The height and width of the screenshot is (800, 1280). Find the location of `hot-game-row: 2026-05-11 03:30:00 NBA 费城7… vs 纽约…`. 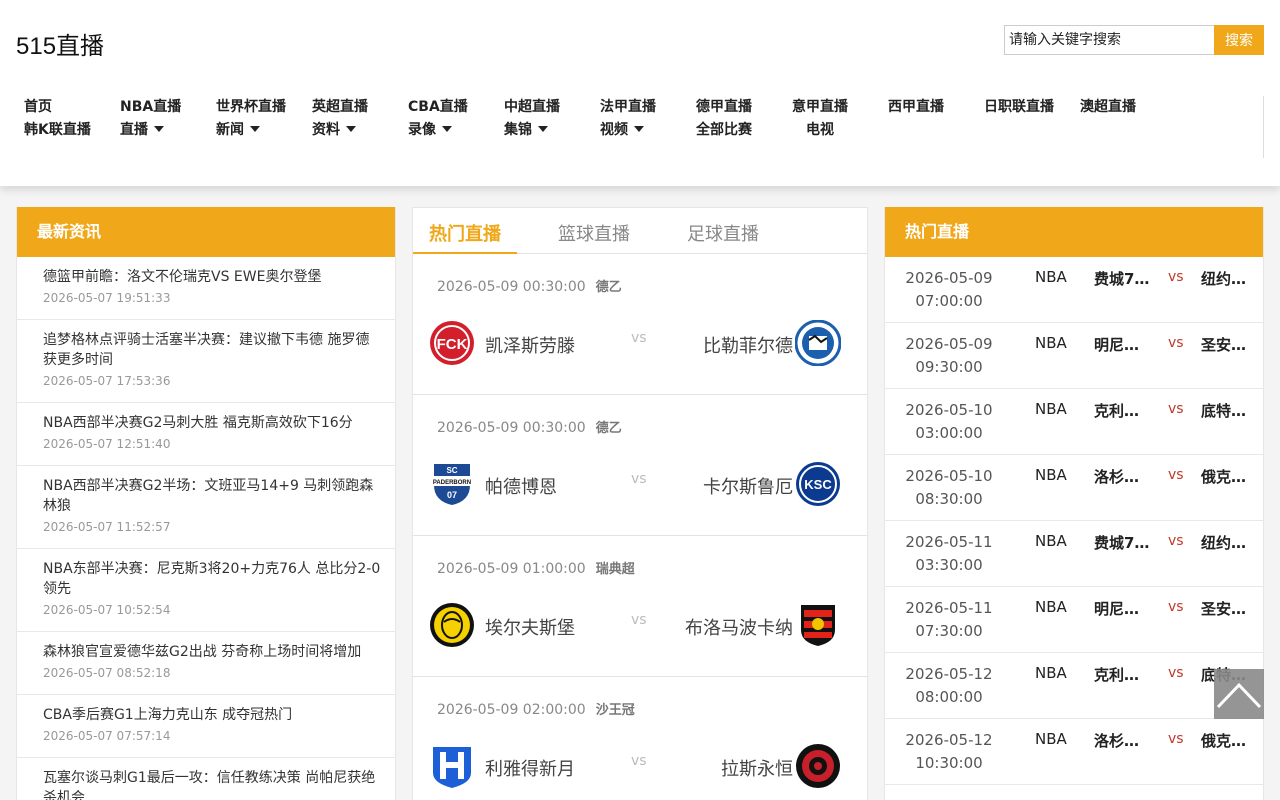

hot-game-row: 2026-05-11 03:30:00 NBA 费城7… vs 纽约… is located at coordinates (1074, 554).